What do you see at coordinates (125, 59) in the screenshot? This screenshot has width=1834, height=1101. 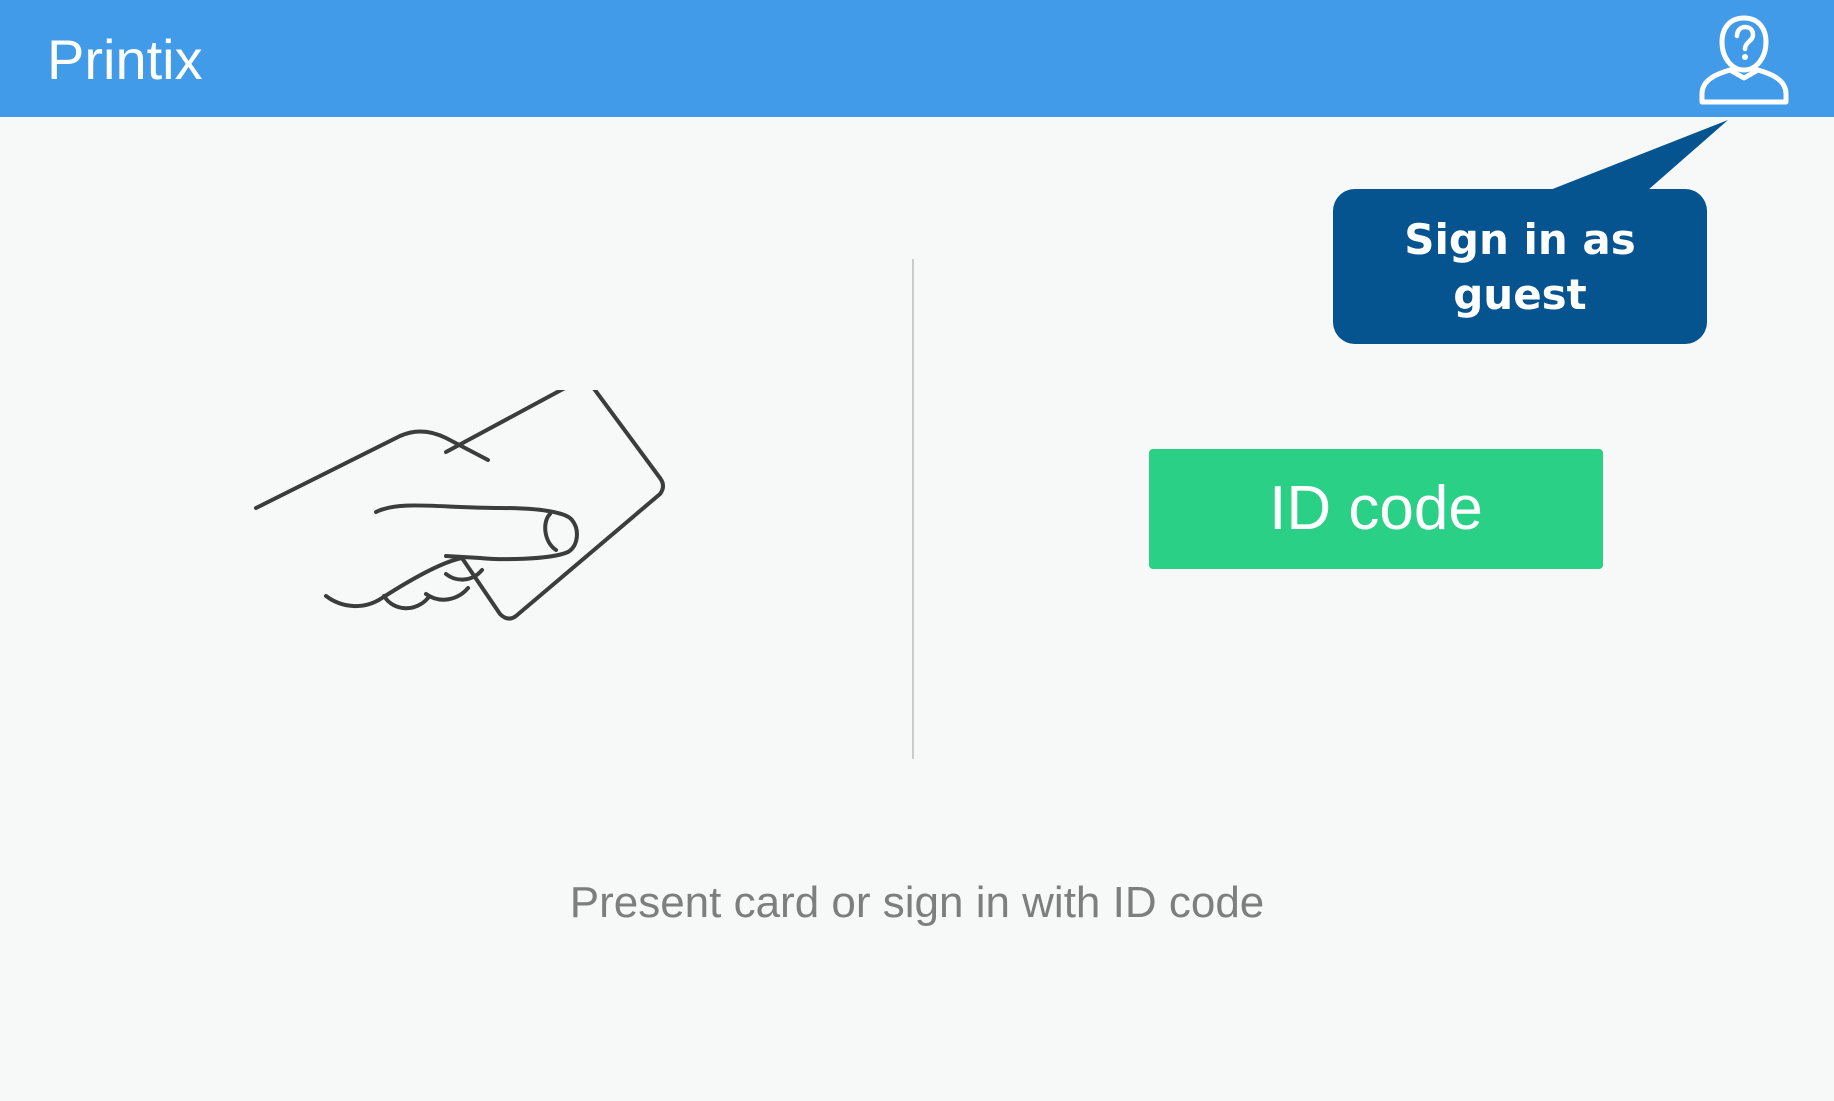 I see `app-title: Printix` at bounding box center [125, 59].